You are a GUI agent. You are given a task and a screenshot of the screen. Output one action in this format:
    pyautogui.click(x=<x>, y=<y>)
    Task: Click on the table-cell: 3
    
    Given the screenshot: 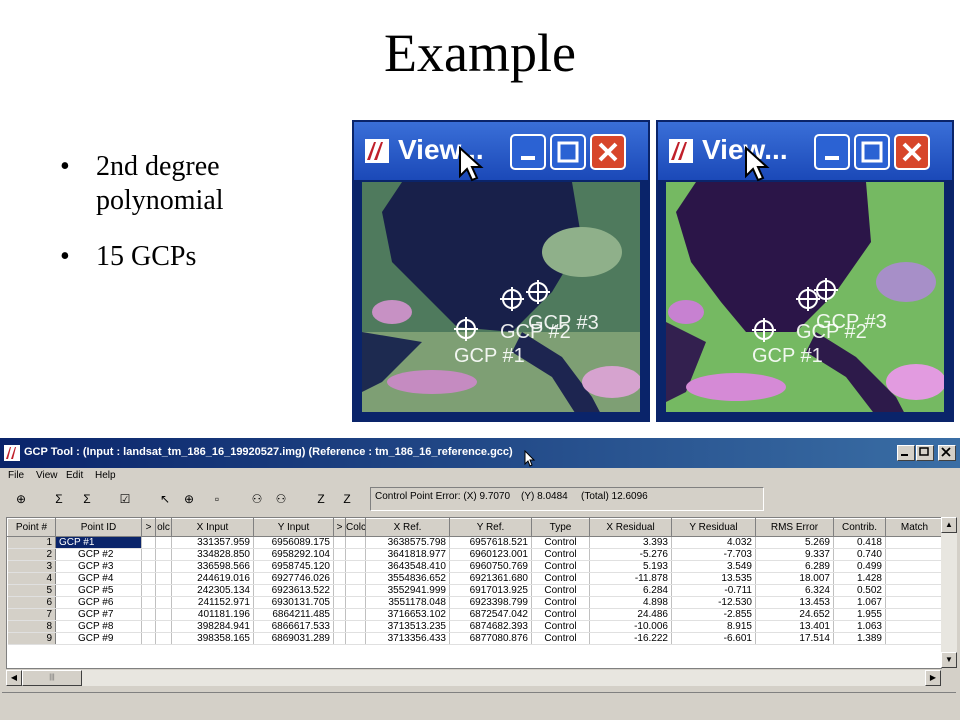 What is the action you would take?
    pyautogui.click(x=31, y=566)
    